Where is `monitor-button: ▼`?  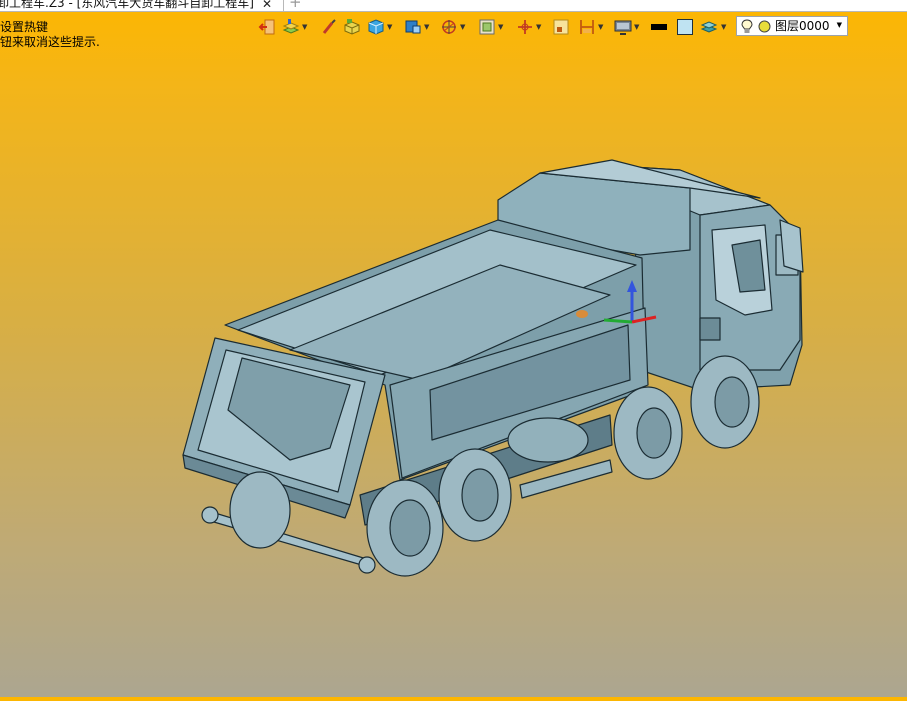 monitor-button: ▼ is located at coordinates (627, 27).